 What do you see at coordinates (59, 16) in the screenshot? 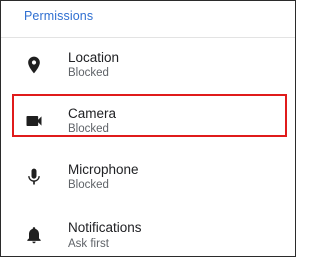
I see `permissions-section-title: Permissions` at bounding box center [59, 16].